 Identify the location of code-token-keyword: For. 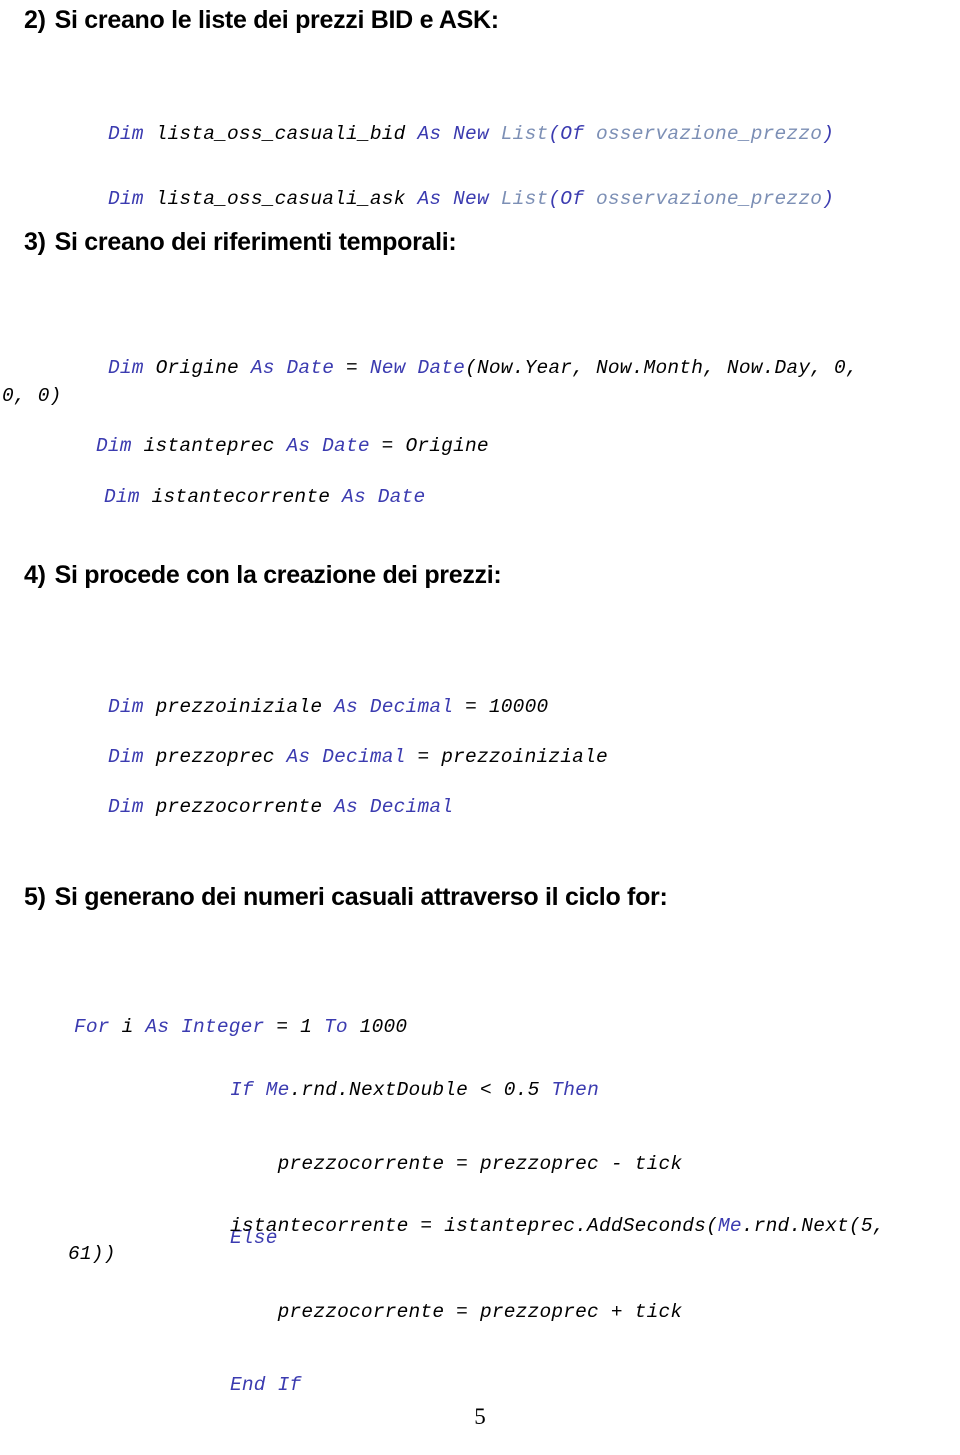
(98, 1027).